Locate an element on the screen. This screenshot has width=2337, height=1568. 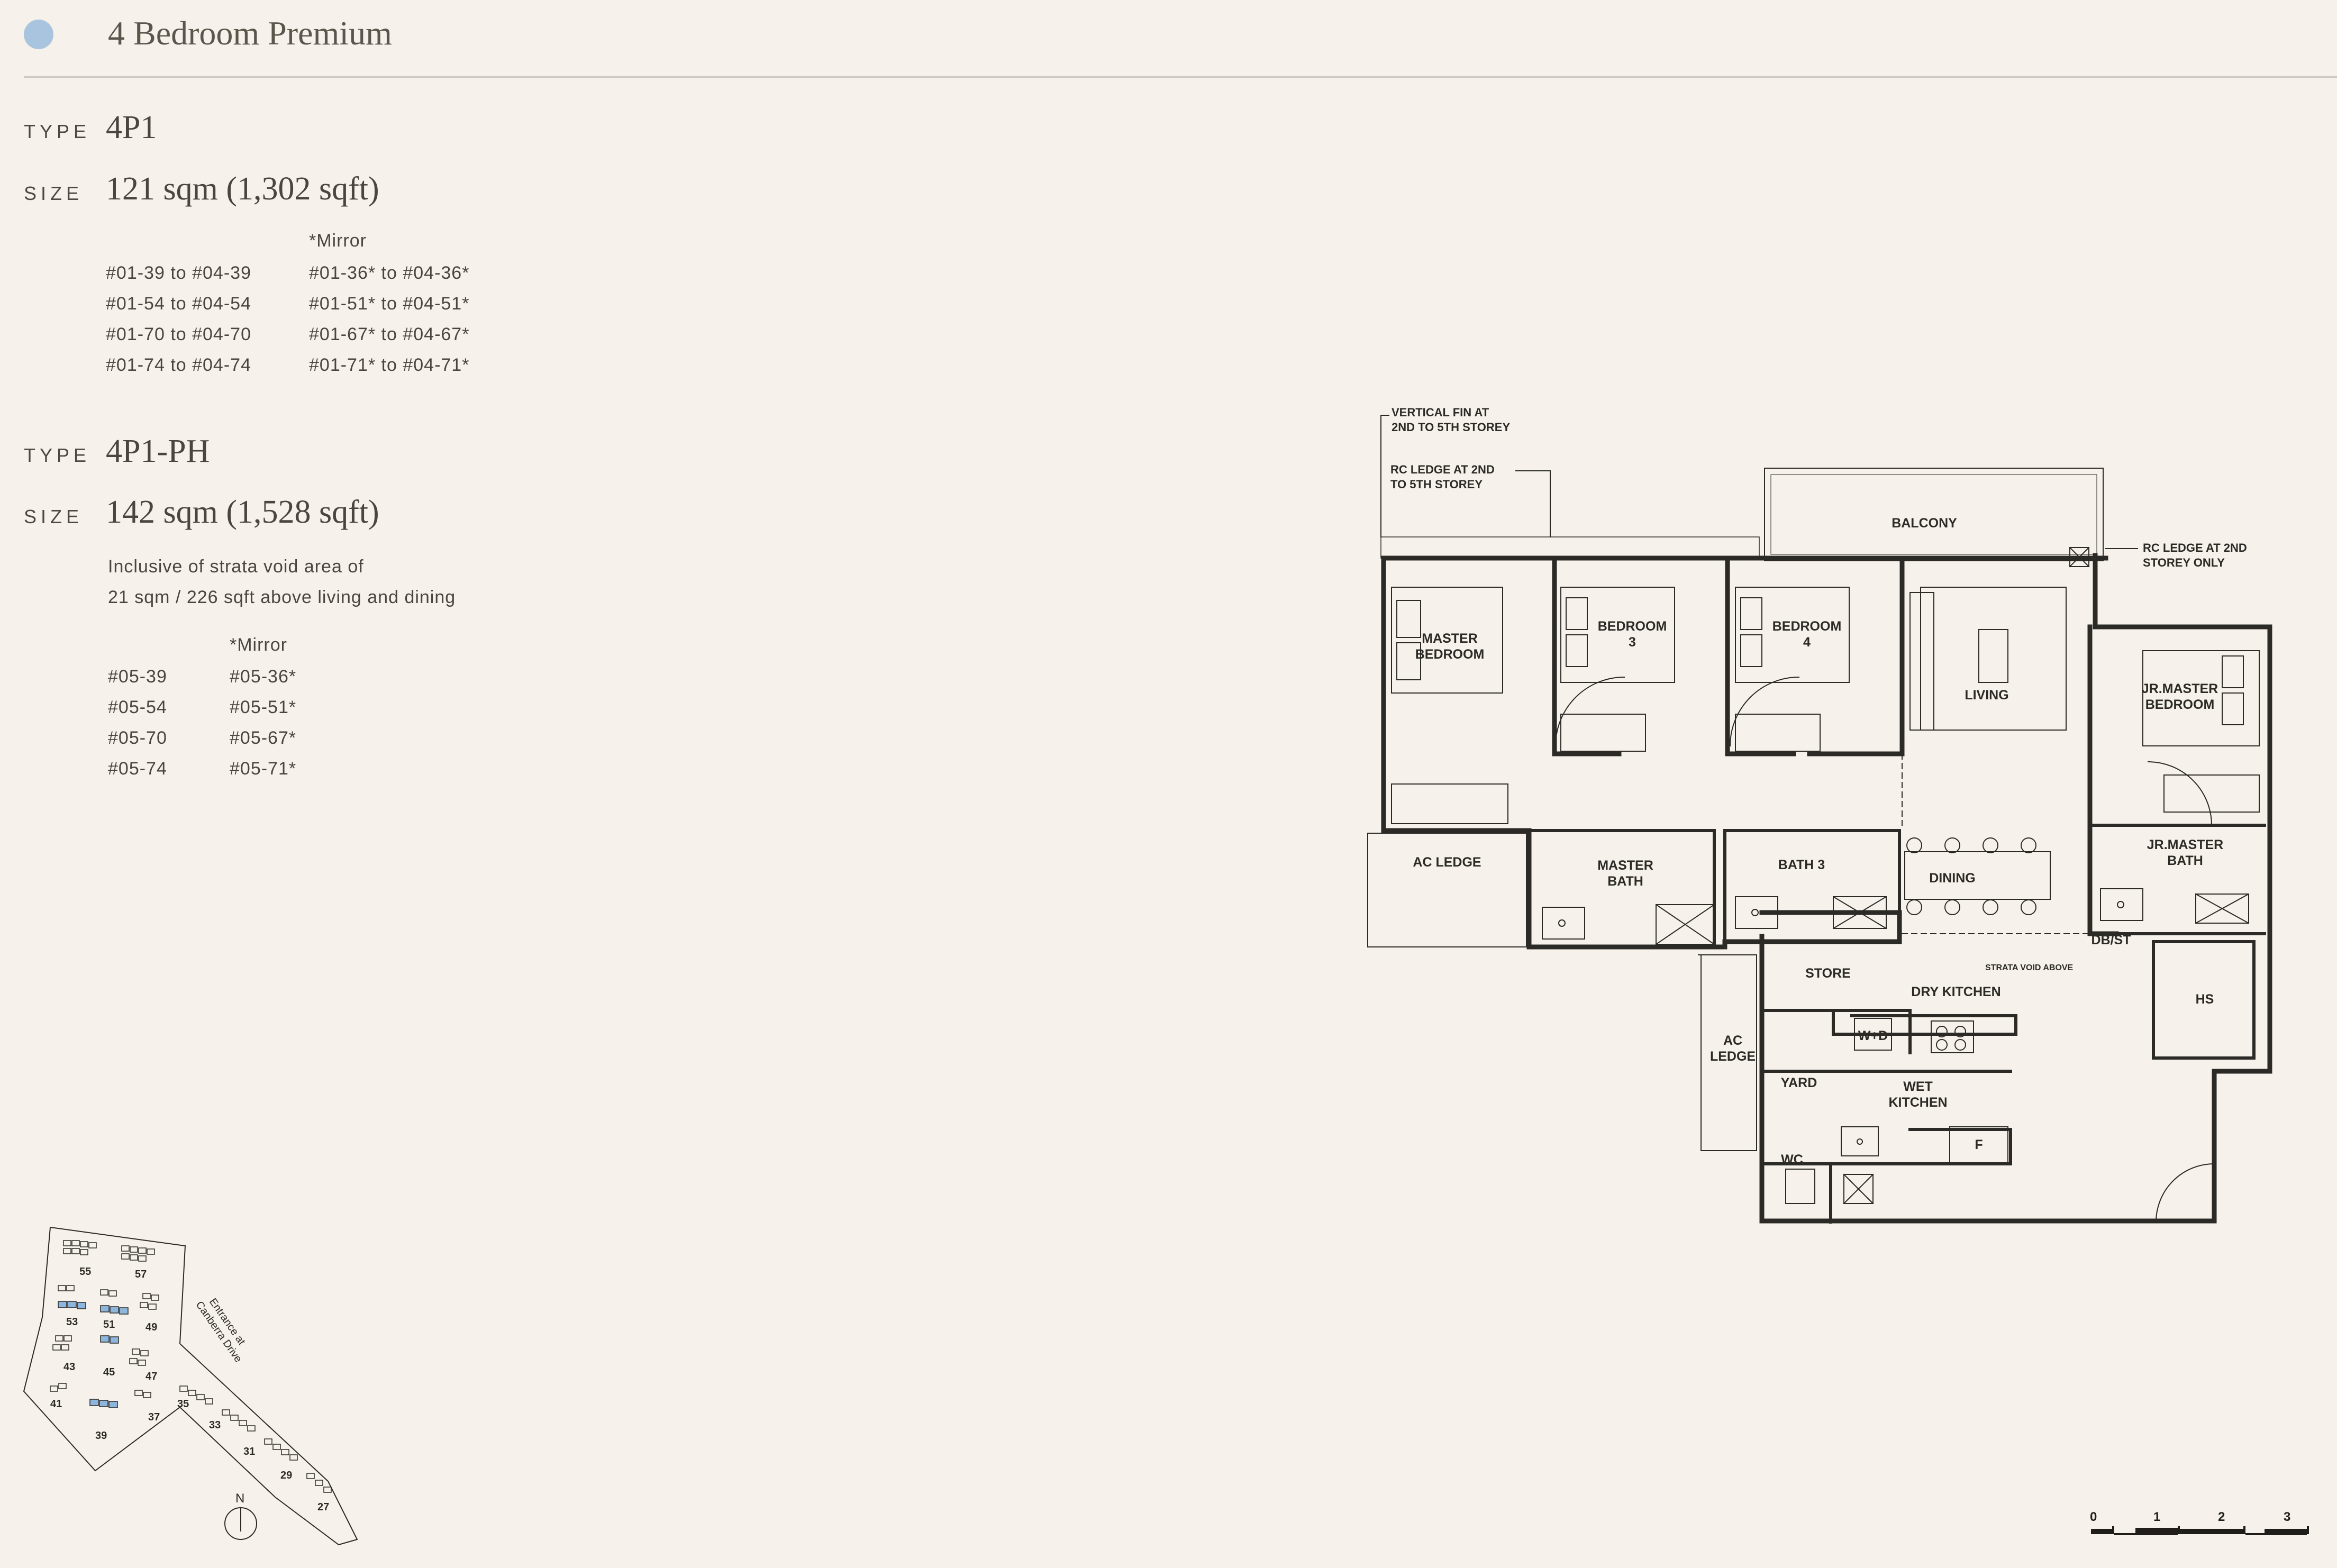
room-wet-kitchen-1: WET is located at coordinates (1918, 1086).